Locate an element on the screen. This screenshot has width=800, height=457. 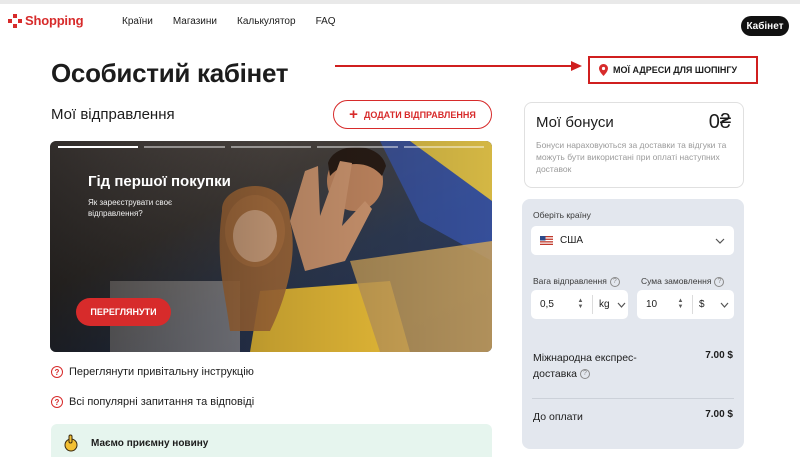
nav-countries: Країни is located at coordinates (137, 21).